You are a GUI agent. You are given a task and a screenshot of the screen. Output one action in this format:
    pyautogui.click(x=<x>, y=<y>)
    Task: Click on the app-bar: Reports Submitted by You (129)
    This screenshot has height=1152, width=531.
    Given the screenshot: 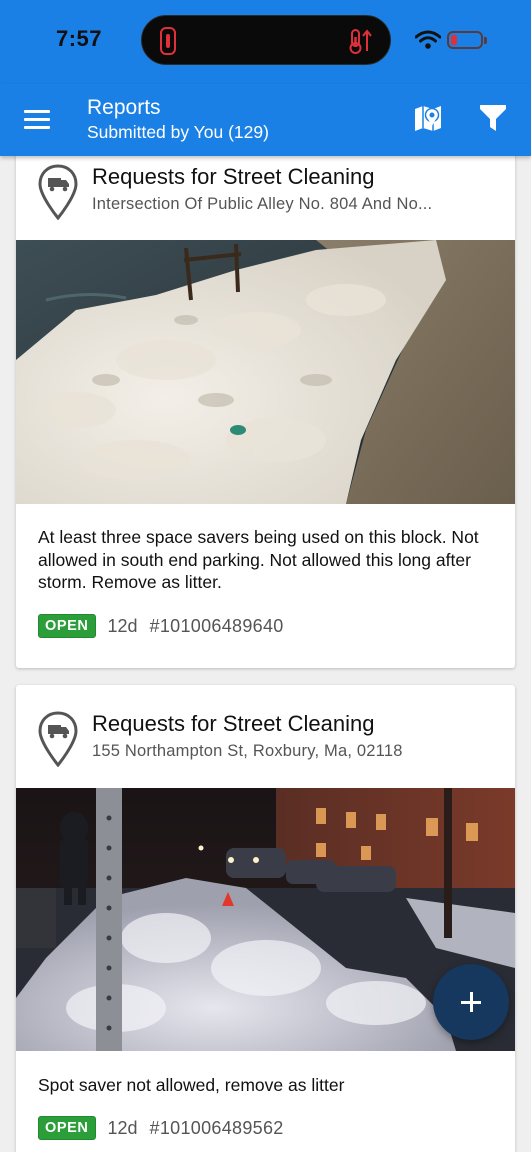 What is the action you would take?
    pyautogui.click(x=265, y=120)
    